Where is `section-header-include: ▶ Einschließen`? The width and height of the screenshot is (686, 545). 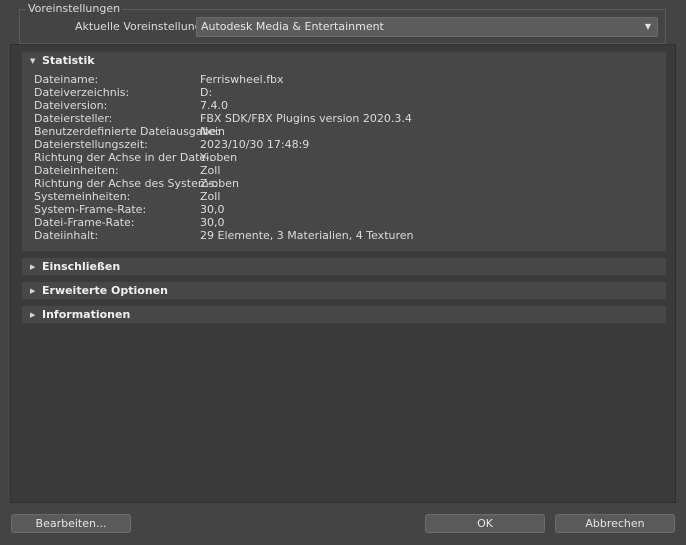
section-header-include: ▶ Einschließen is located at coordinates (344, 267).